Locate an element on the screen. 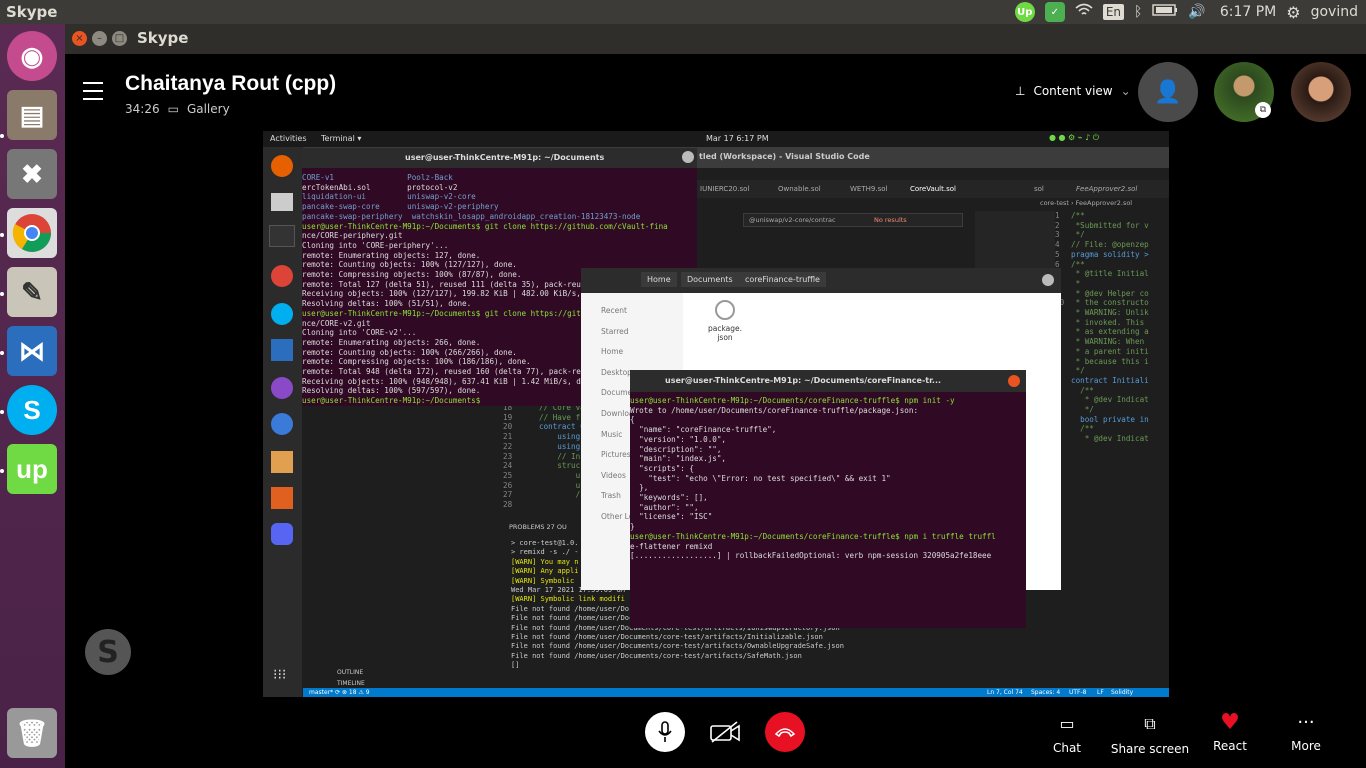  terminal-line: pancake-swap-core uniswap-v2-periphery is located at coordinates (400, 207).